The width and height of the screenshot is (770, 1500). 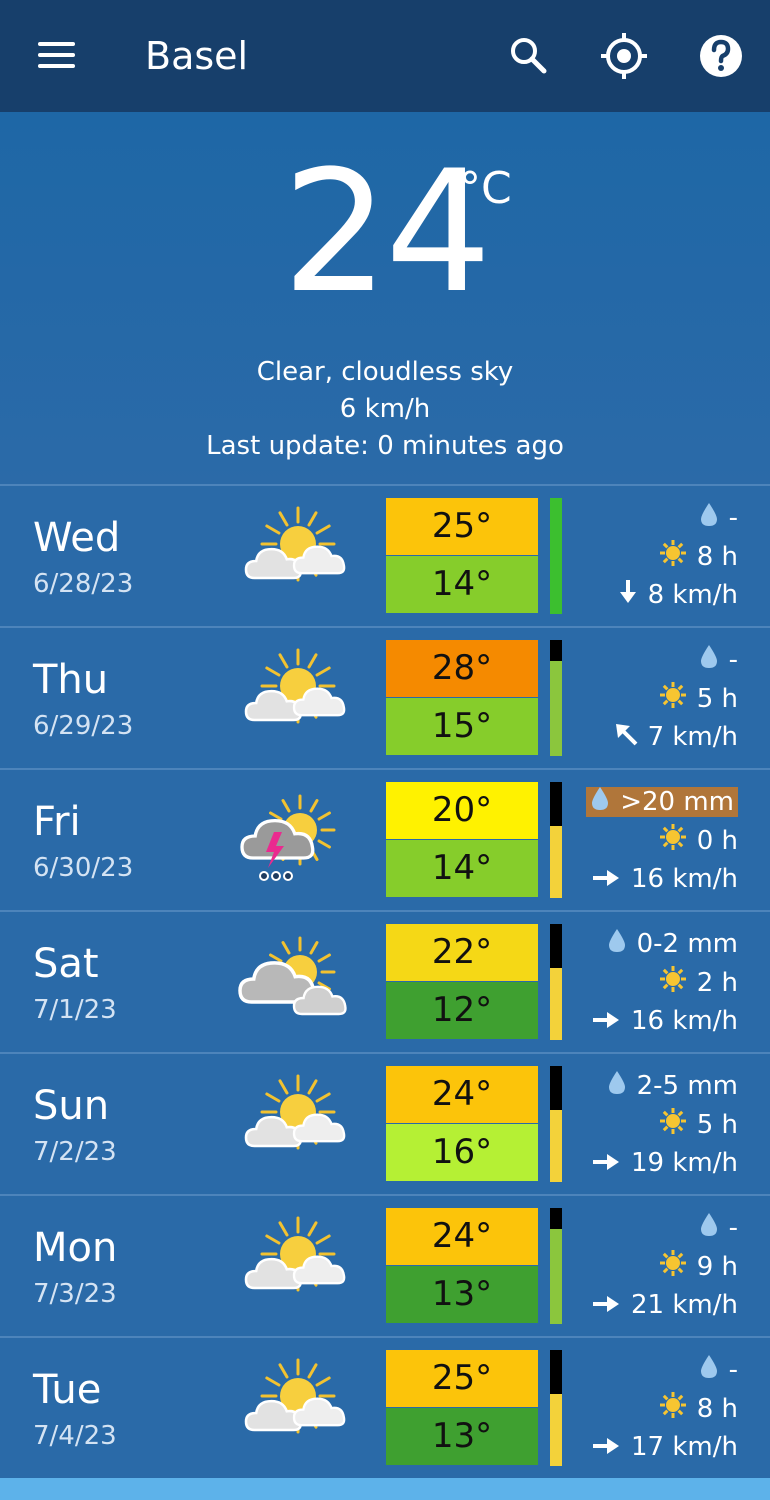 I want to click on wind-speed: 16 km/h, so click(x=684, y=879).